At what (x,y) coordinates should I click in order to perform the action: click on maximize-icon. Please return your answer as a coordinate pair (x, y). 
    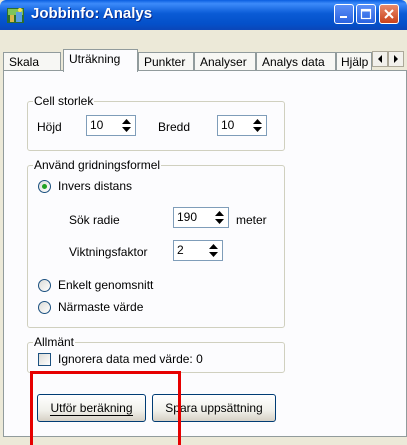
    Looking at the image, I should click on (366, 14).